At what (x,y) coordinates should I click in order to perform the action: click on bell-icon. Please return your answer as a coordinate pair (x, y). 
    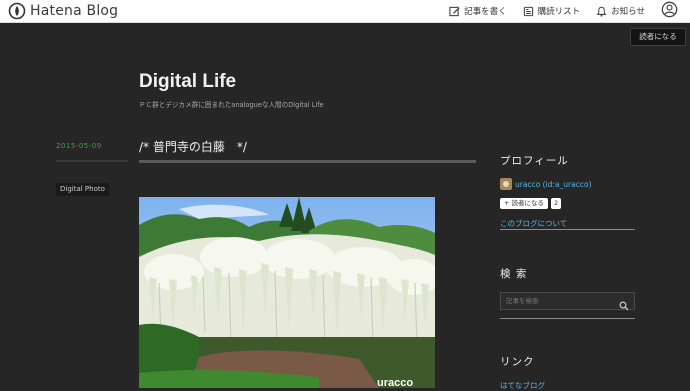
    Looking at the image, I should click on (601, 11).